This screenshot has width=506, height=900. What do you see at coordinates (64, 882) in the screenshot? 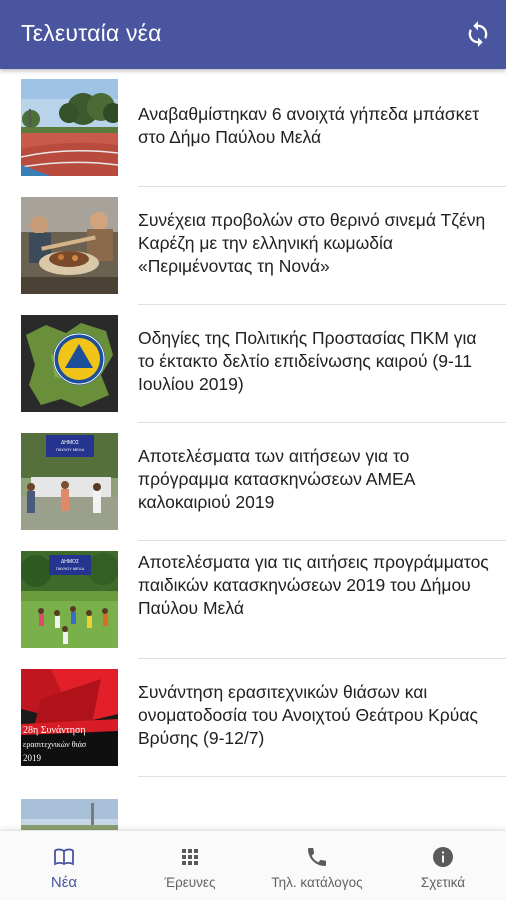
I see `nav-label: Νέα` at bounding box center [64, 882].